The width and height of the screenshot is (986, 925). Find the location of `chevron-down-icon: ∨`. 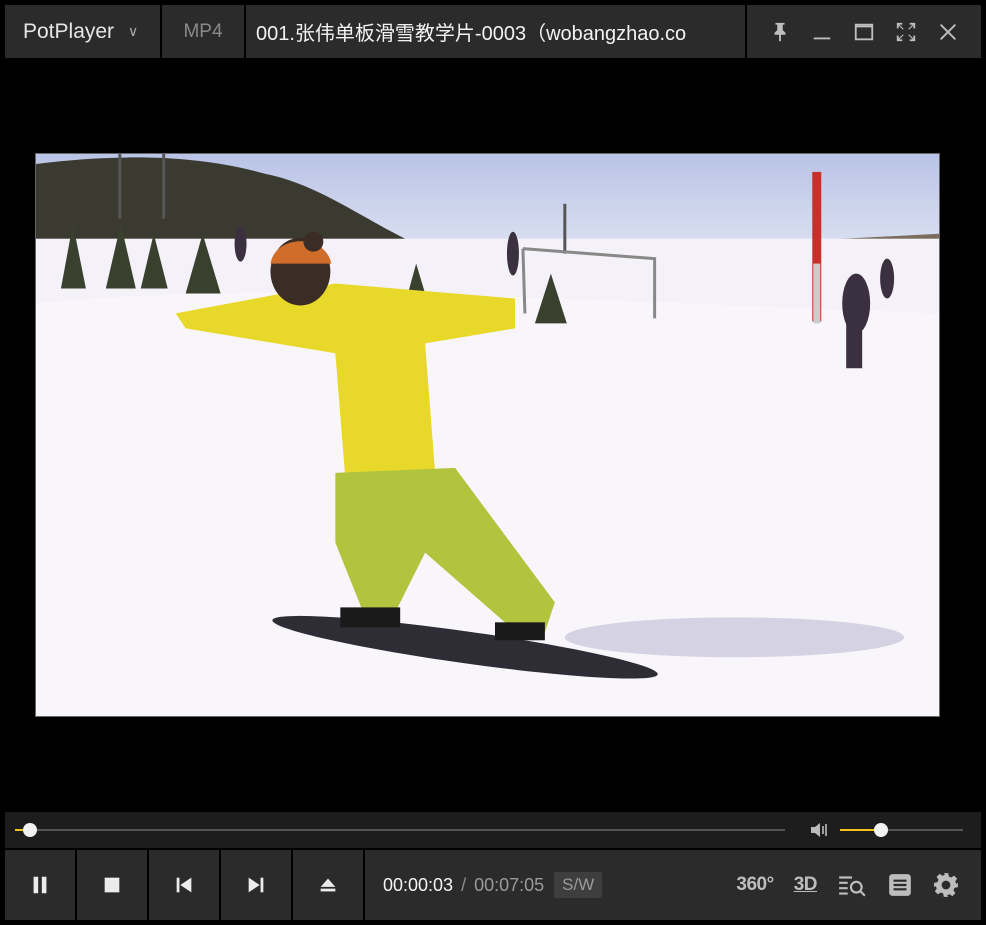

chevron-down-icon: ∨ is located at coordinates (133, 31).